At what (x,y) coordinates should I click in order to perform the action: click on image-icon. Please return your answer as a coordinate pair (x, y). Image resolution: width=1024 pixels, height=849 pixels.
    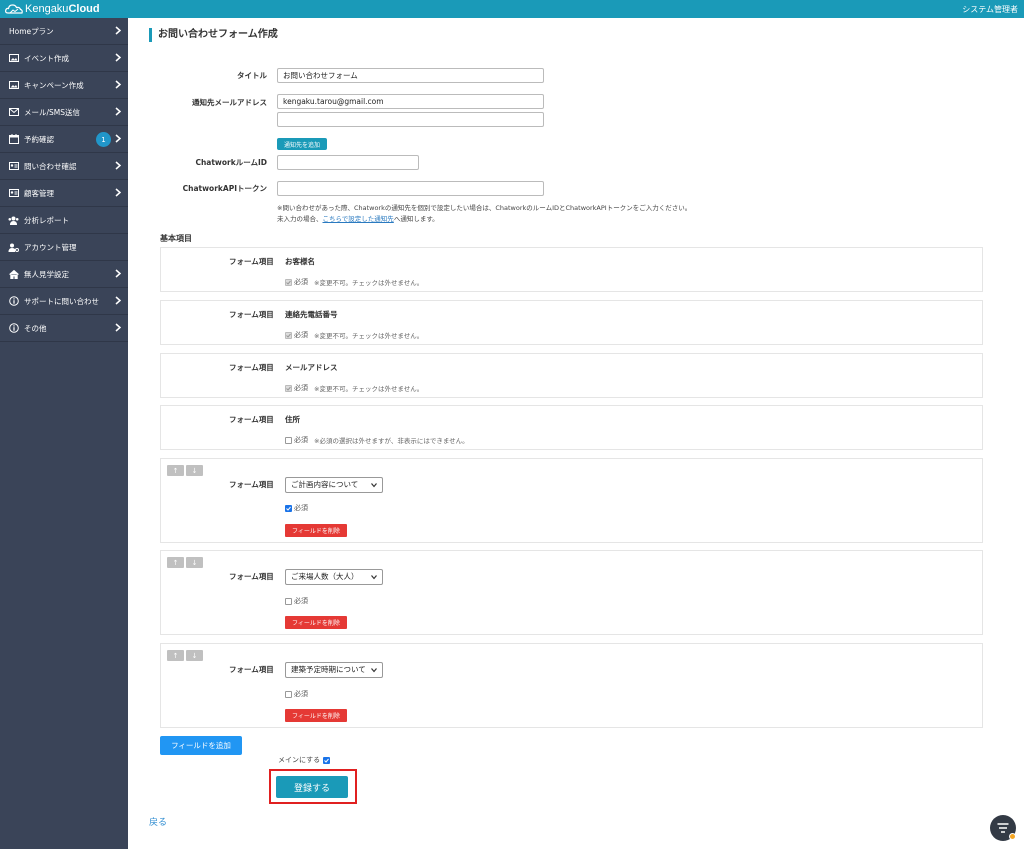
    Looking at the image, I should click on (13, 85).